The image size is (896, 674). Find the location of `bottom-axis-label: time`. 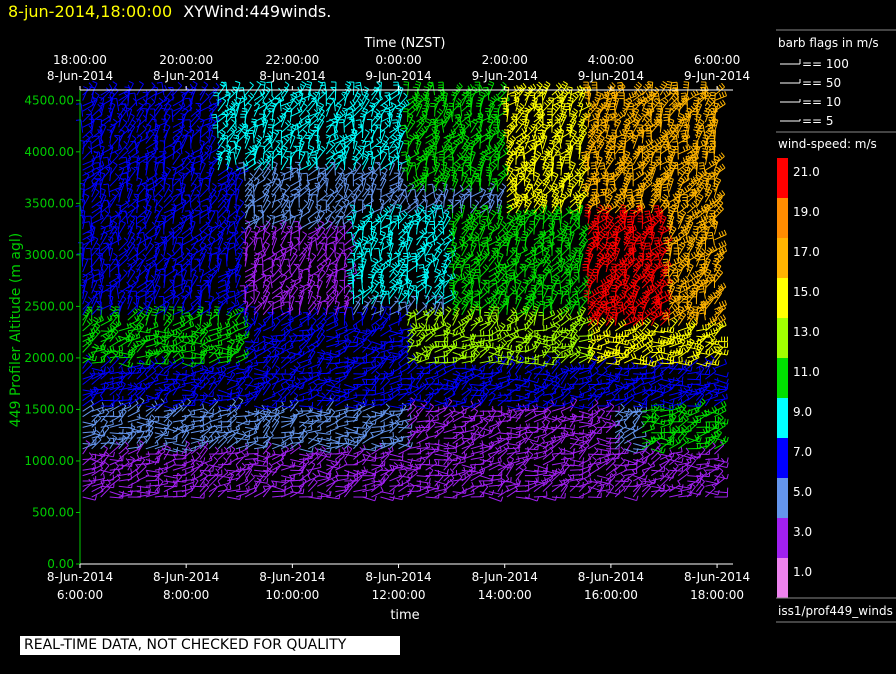

bottom-axis-label: time is located at coordinates (404, 615).